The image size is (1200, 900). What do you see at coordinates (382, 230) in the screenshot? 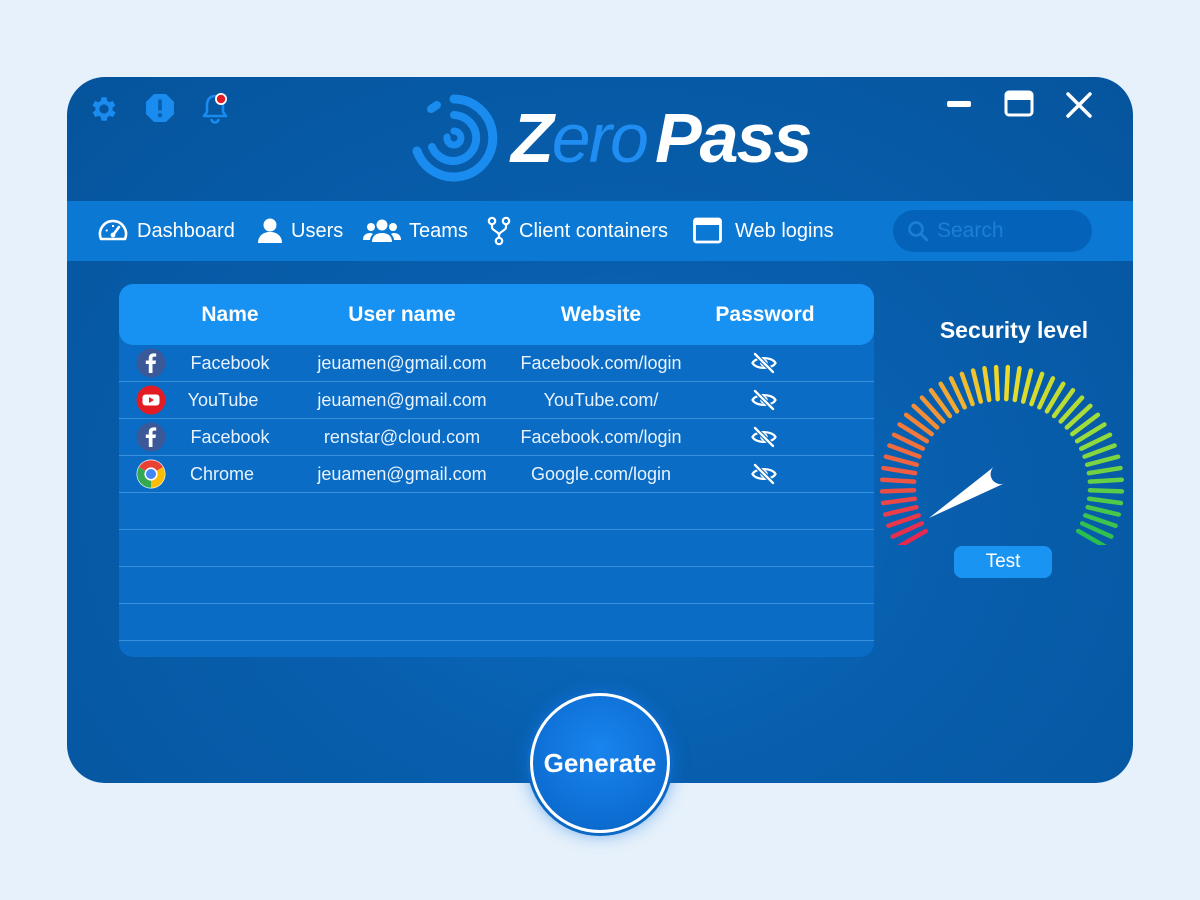
I see `team-icon` at bounding box center [382, 230].